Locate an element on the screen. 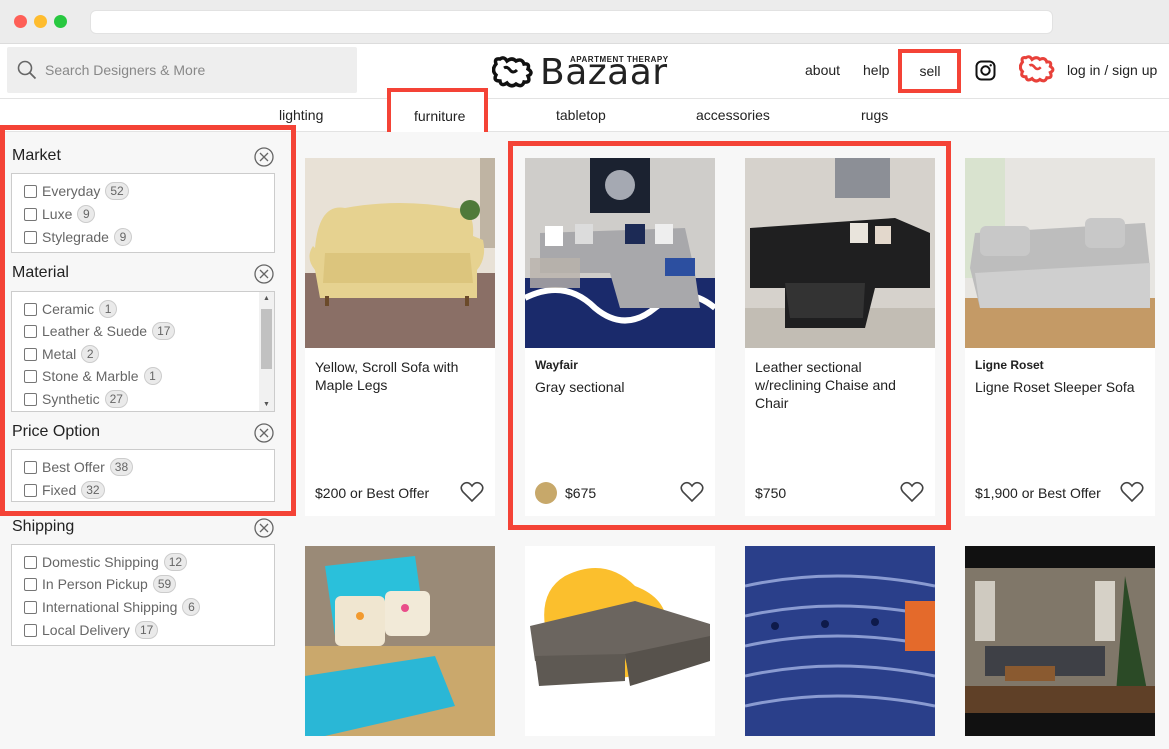  browser-chrome is located at coordinates (584, 22).